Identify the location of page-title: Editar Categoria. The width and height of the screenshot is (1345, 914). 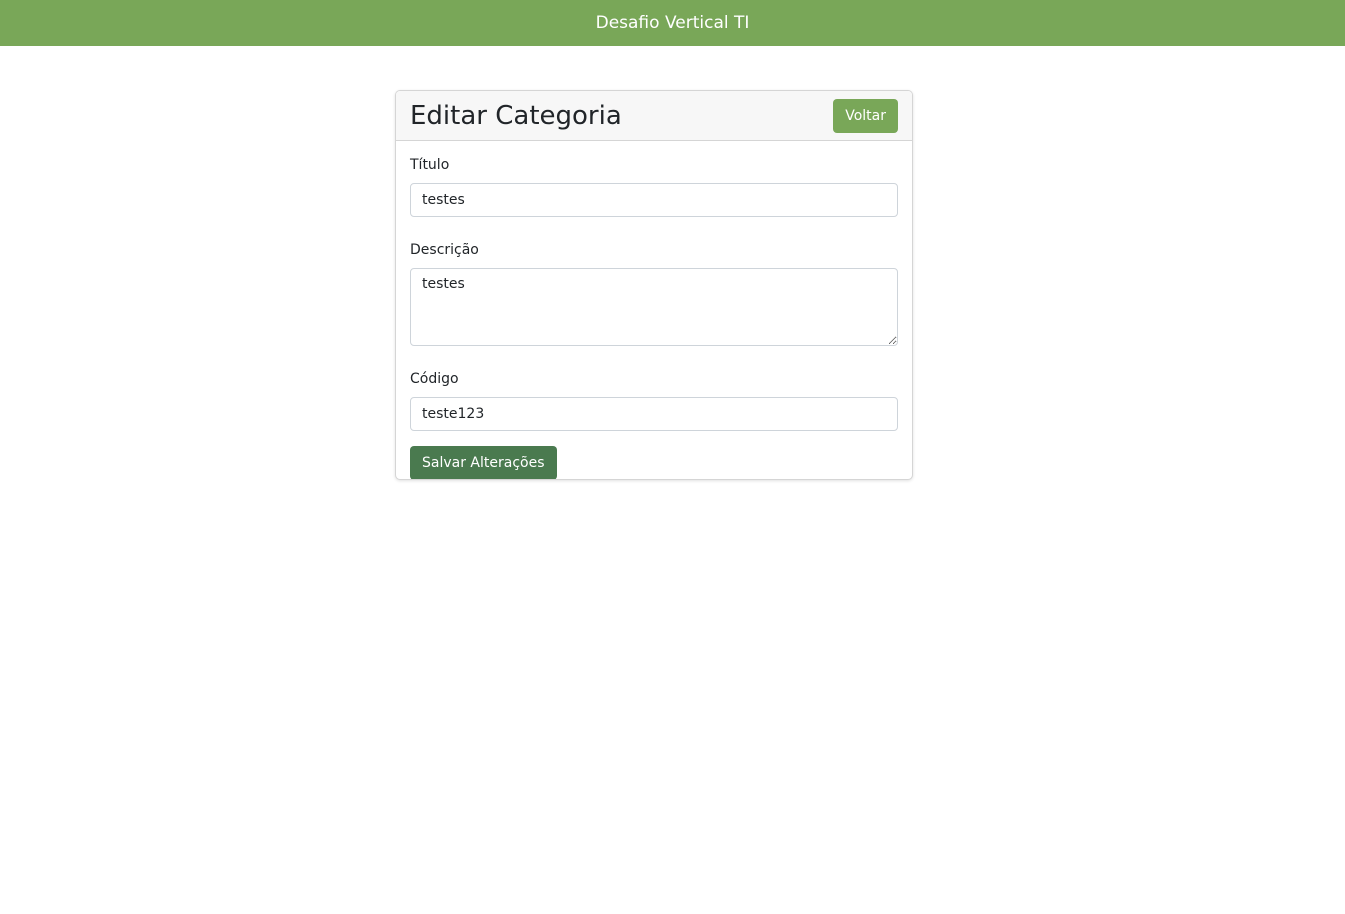
(516, 115).